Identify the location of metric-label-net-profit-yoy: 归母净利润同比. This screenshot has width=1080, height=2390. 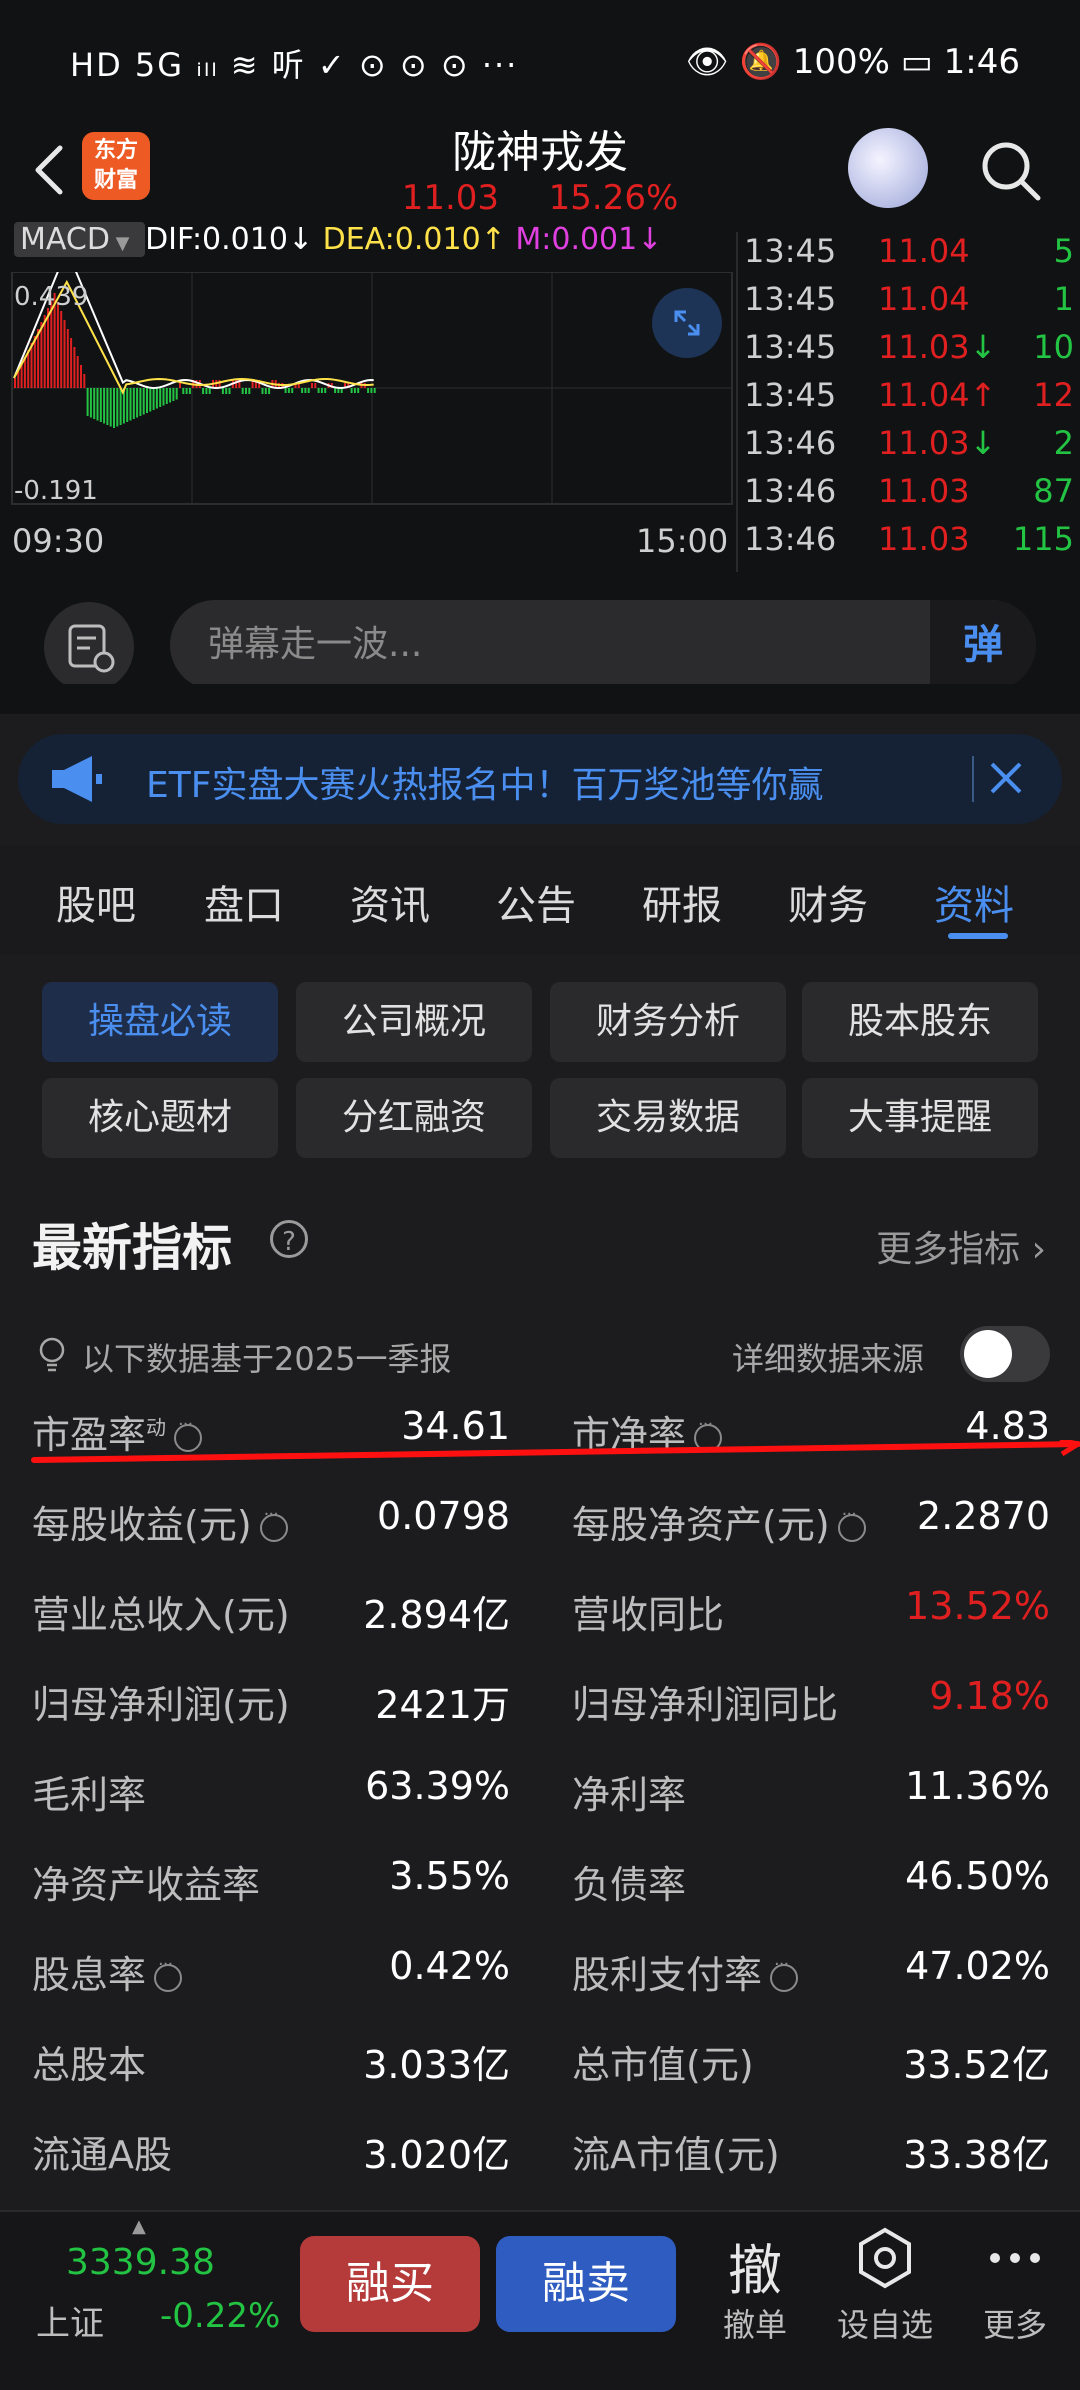
(705, 1705).